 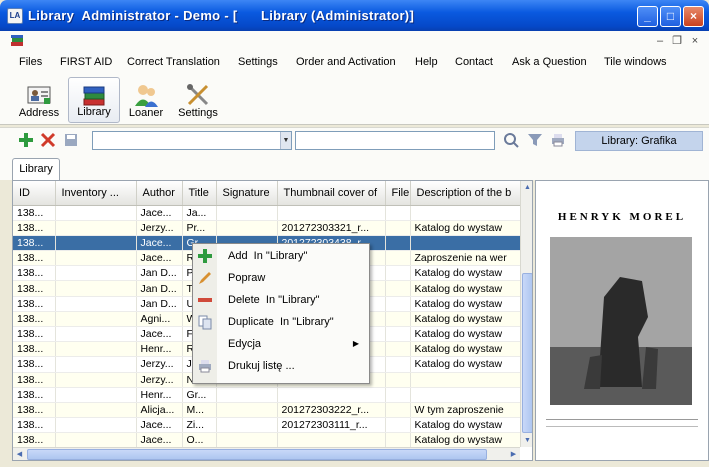 I want to click on tab-library: Library, so click(x=36, y=169).